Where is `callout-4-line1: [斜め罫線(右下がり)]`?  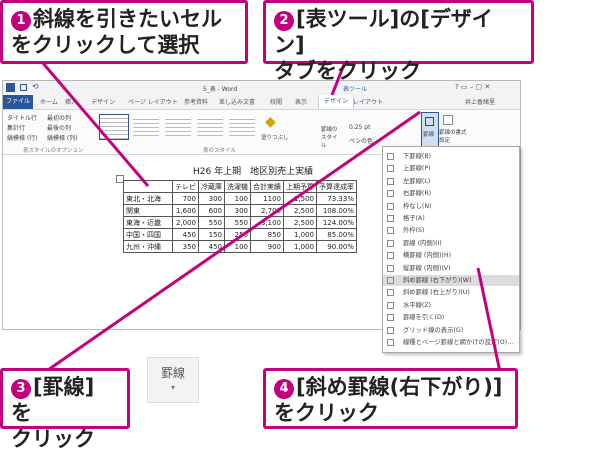 callout-4-line1: [斜め罫線(右下がり)] is located at coordinates (399, 387).